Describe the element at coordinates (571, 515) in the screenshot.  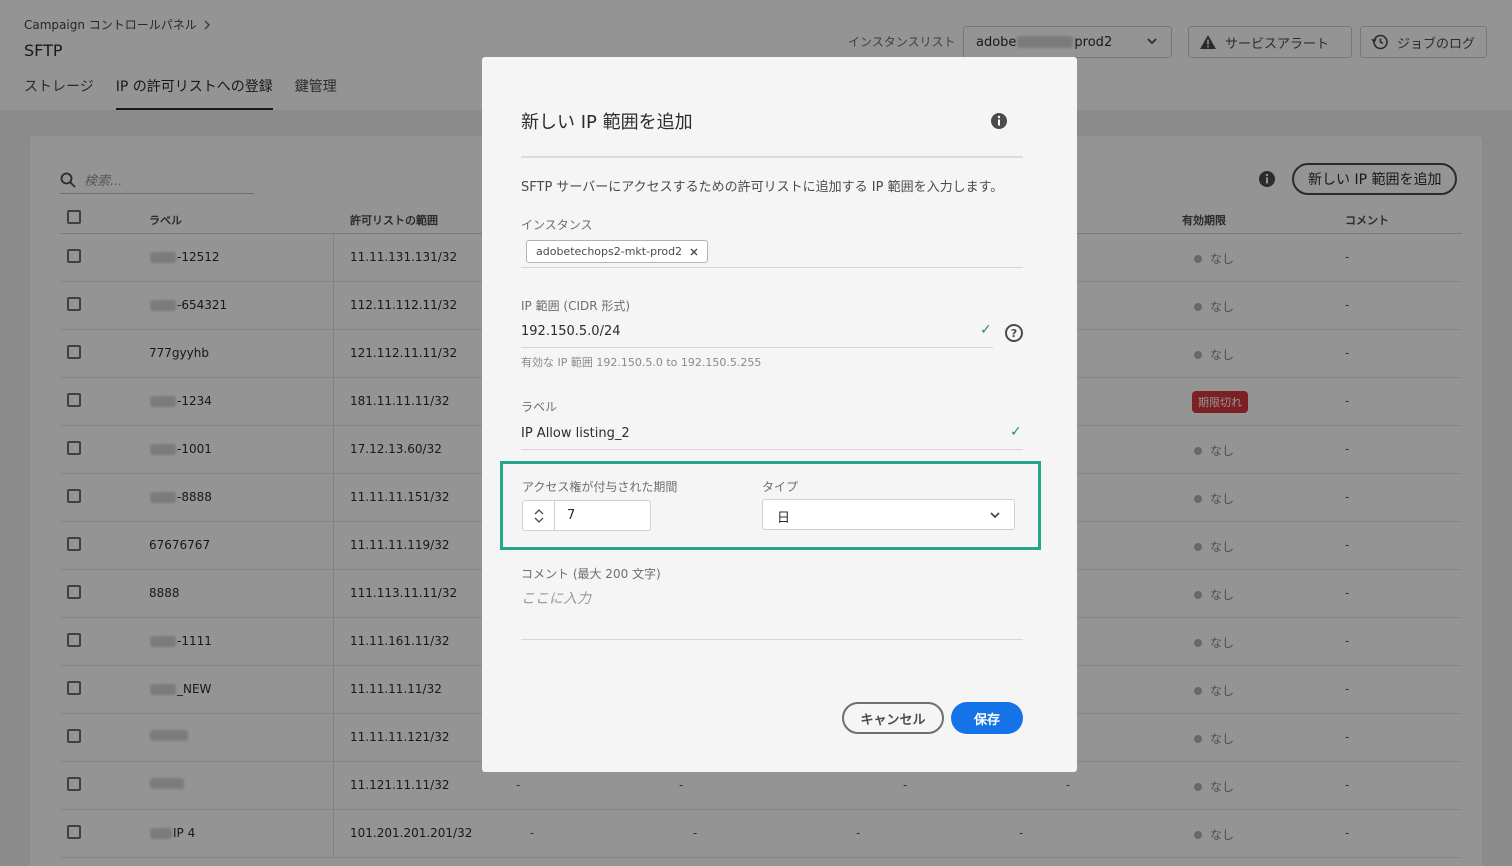
I see `duration-value: 7` at that location.